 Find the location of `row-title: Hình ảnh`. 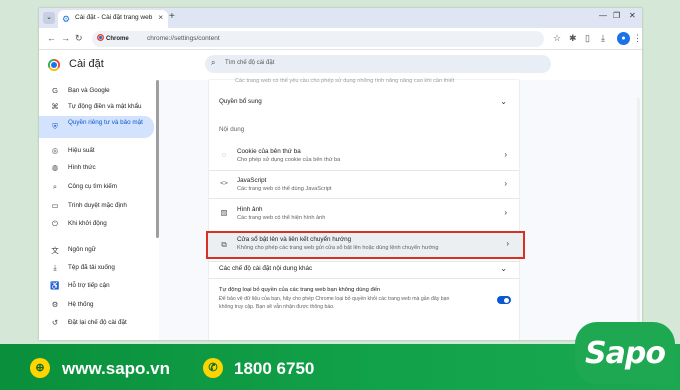

row-title: Hình ảnh is located at coordinates (250, 209).